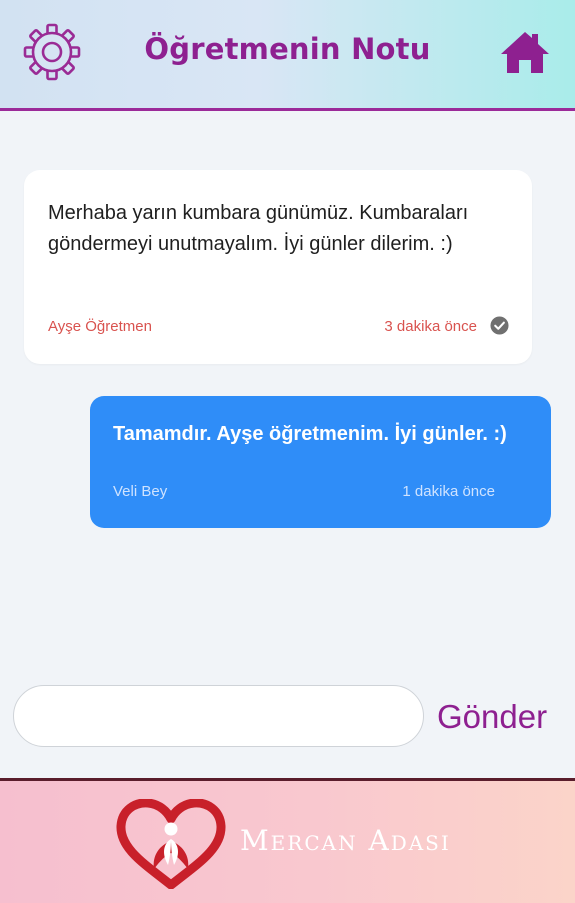 The image size is (575, 903). I want to click on footer-banner: Mercan Adası, so click(287, 840).